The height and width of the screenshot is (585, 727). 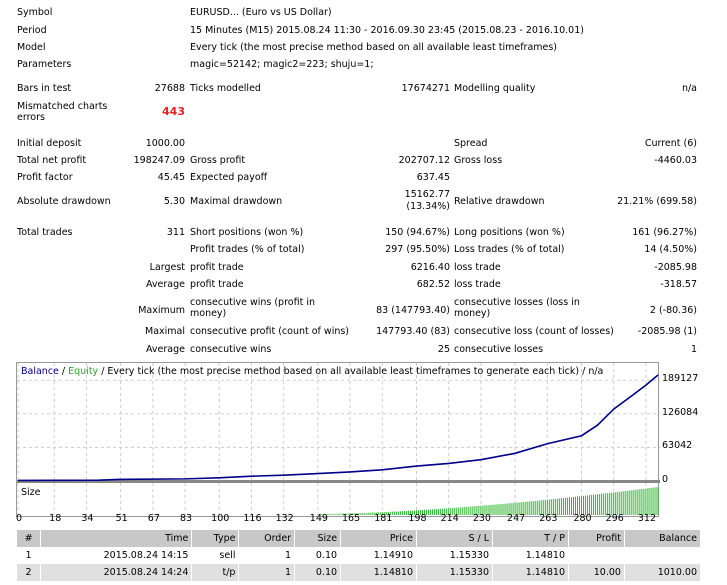 What do you see at coordinates (19, 518) in the screenshot?
I see `x-tick-label: 0` at bounding box center [19, 518].